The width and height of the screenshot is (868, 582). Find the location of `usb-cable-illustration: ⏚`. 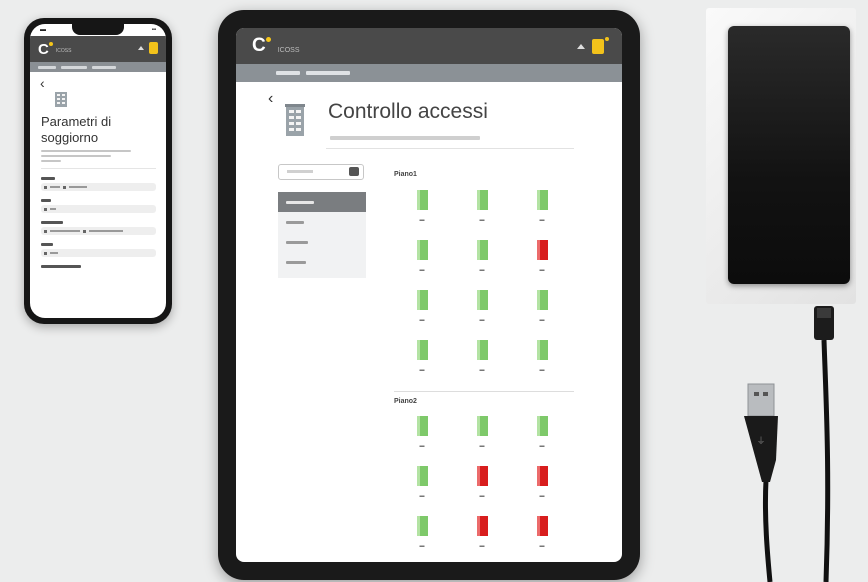

usb-cable-illustration: ⏚ is located at coordinates (789, 444).